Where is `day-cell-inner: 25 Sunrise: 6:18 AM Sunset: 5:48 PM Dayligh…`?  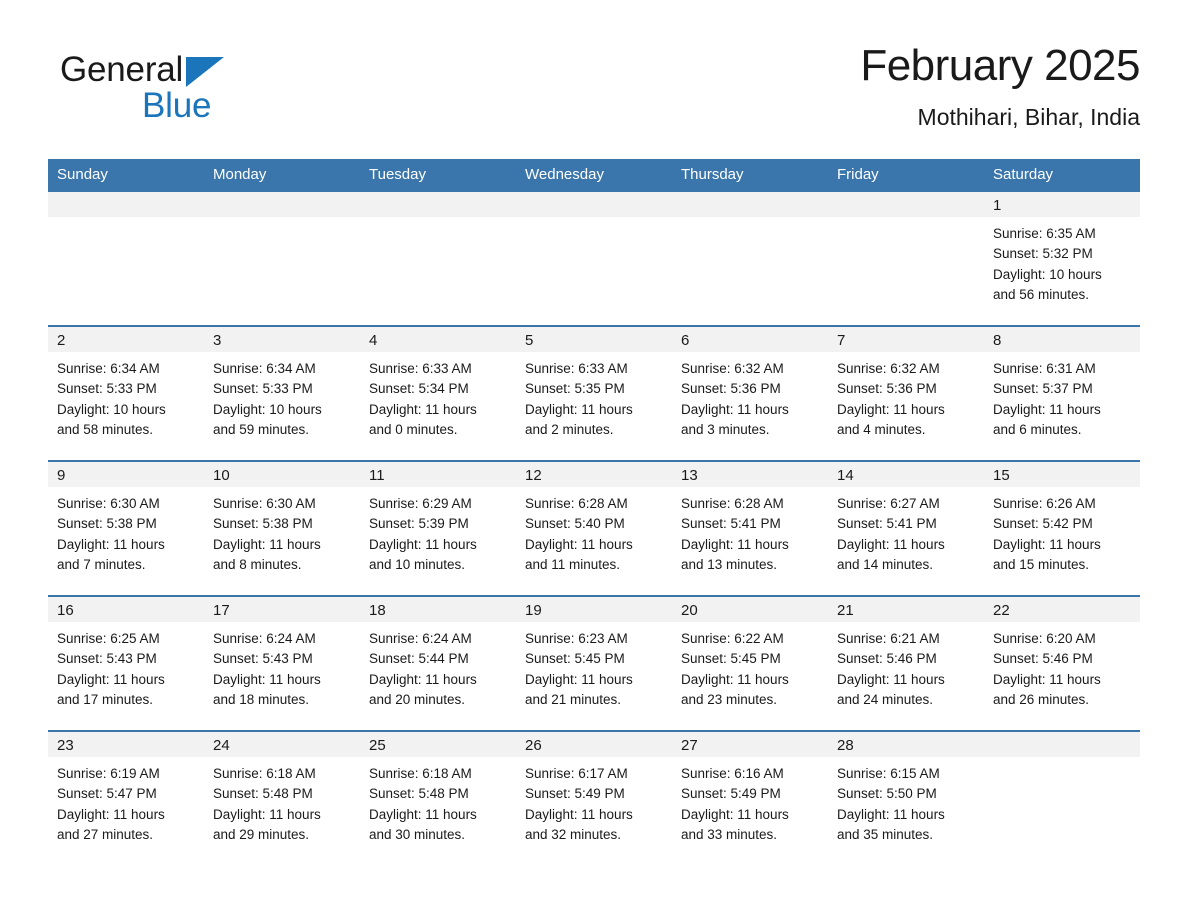
day-cell-inner: 25 Sunrise: 6:18 AM Sunset: 5:48 PM Dayligh… is located at coordinates (438, 798).